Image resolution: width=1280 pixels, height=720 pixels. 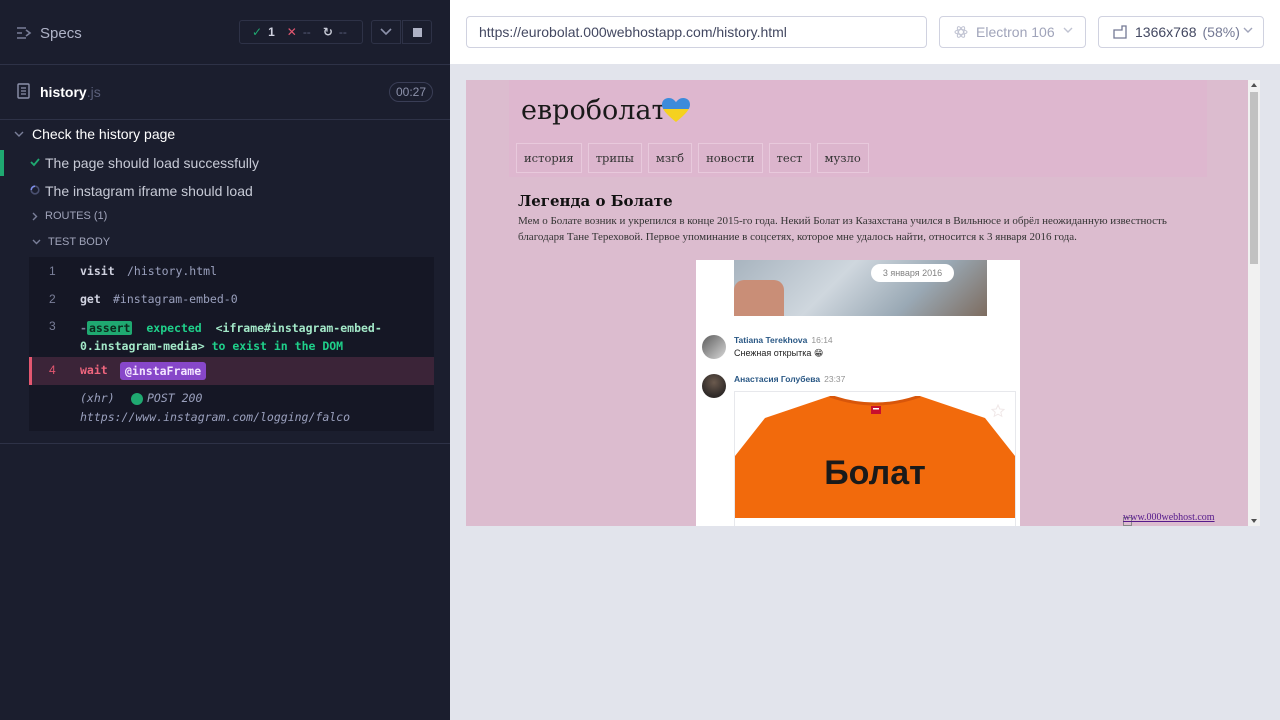 I want to click on nav-item-news: новости, so click(x=730, y=158).